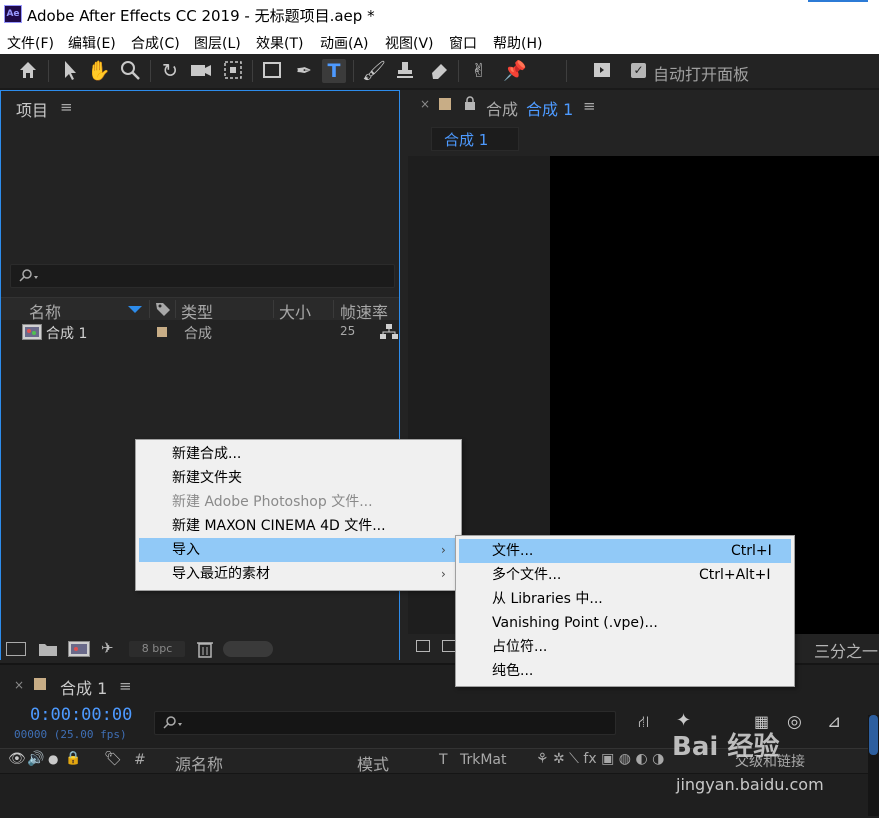 This screenshot has height=818, width=879. What do you see at coordinates (873, 765) in the screenshot?
I see `timeline-scrollbar` at bounding box center [873, 765].